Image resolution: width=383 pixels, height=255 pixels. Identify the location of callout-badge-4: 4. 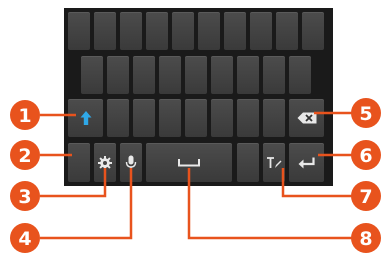
(25, 238).